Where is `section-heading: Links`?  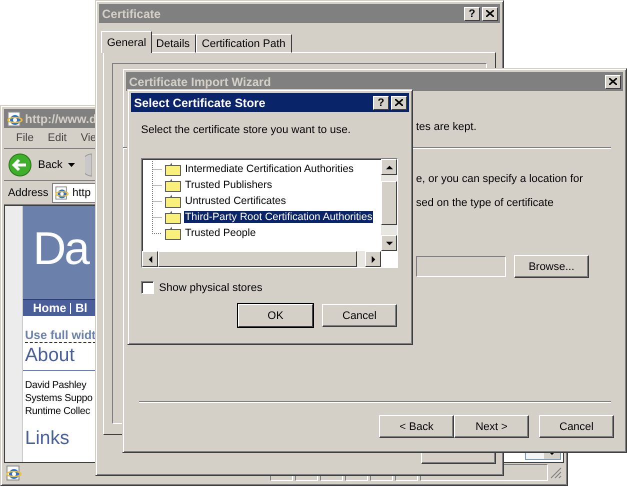 section-heading: Links is located at coordinates (47, 439).